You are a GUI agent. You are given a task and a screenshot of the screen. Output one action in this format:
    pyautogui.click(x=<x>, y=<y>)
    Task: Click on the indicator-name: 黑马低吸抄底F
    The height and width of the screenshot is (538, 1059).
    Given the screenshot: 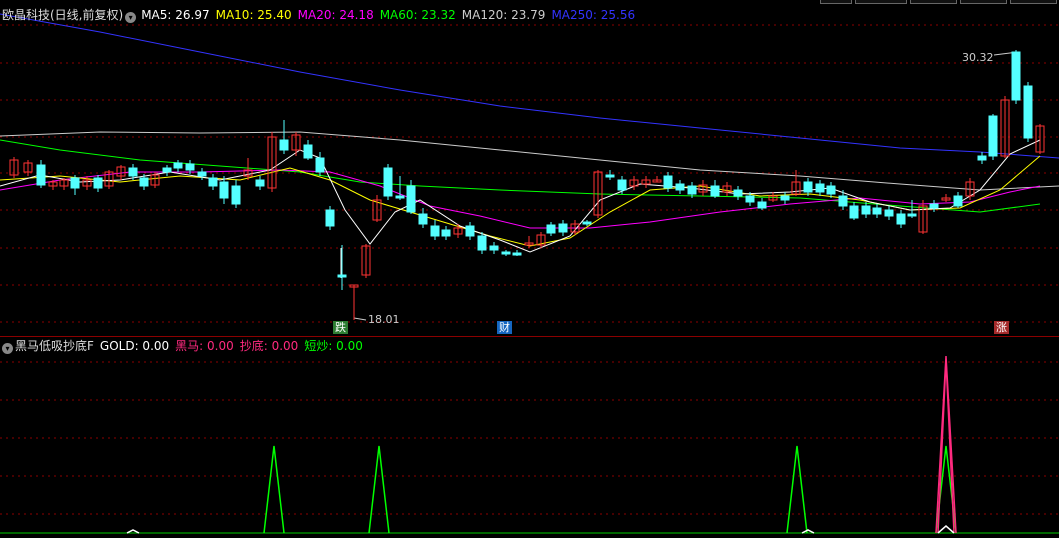 What is the action you would take?
    pyautogui.click(x=54, y=346)
    